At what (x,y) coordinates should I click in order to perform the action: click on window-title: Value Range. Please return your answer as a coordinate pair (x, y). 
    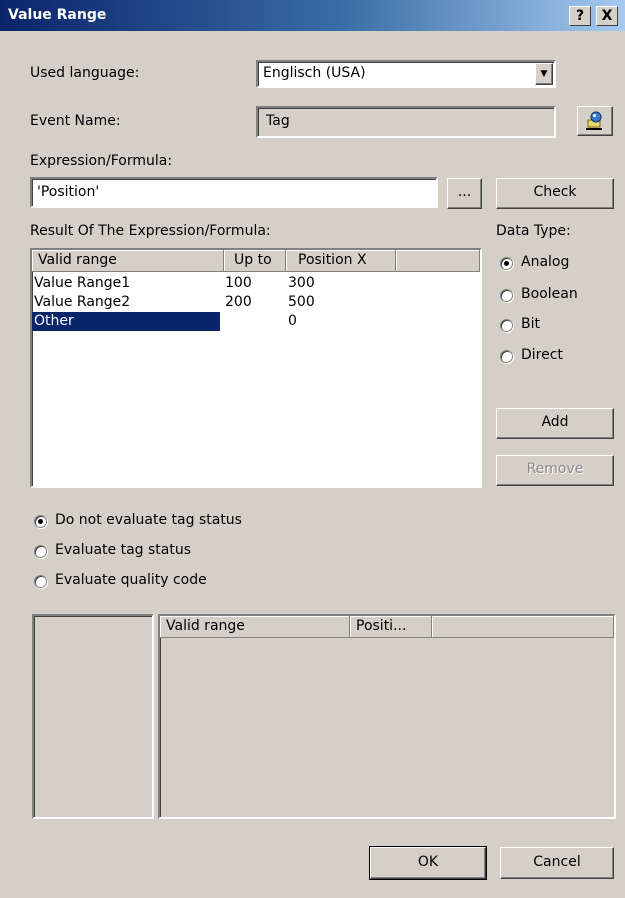
    Looking at the image, I should click on (57, 15).